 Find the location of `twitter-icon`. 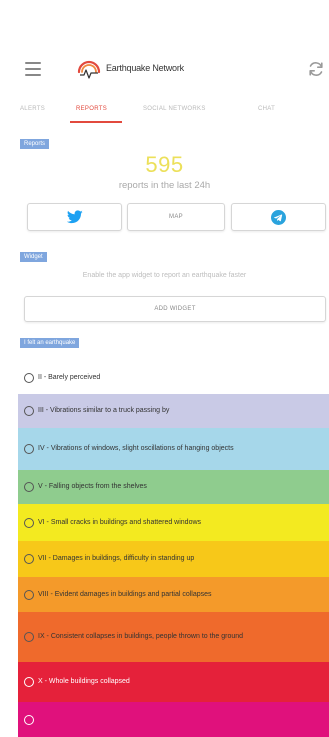

twitter-icon is located at coordinates (74, 217).